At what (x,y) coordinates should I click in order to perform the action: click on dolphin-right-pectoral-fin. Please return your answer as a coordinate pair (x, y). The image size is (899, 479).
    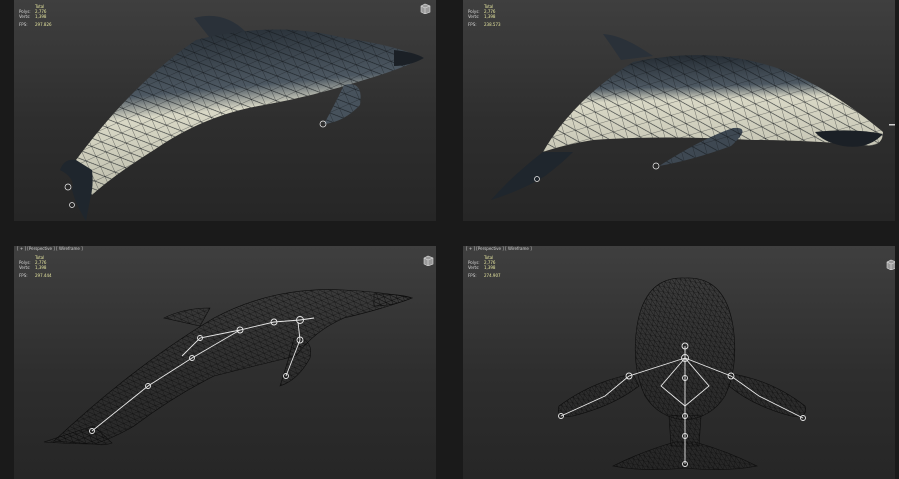
    Looking at the image, I should click on (767, 395).